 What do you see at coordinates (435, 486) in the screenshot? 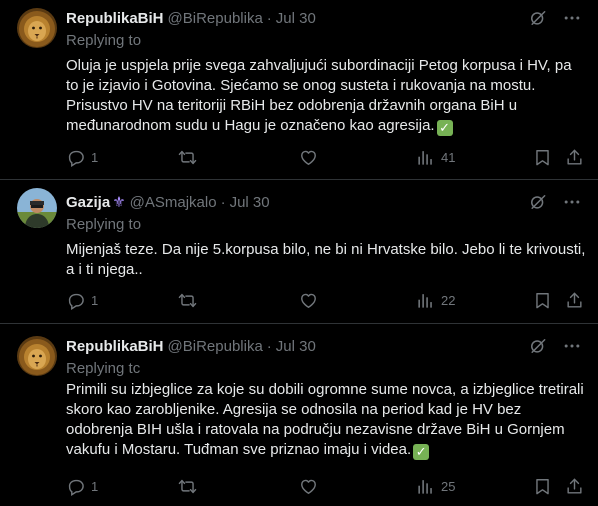
I see `views-button: 25` at bounding box center [435, 486].